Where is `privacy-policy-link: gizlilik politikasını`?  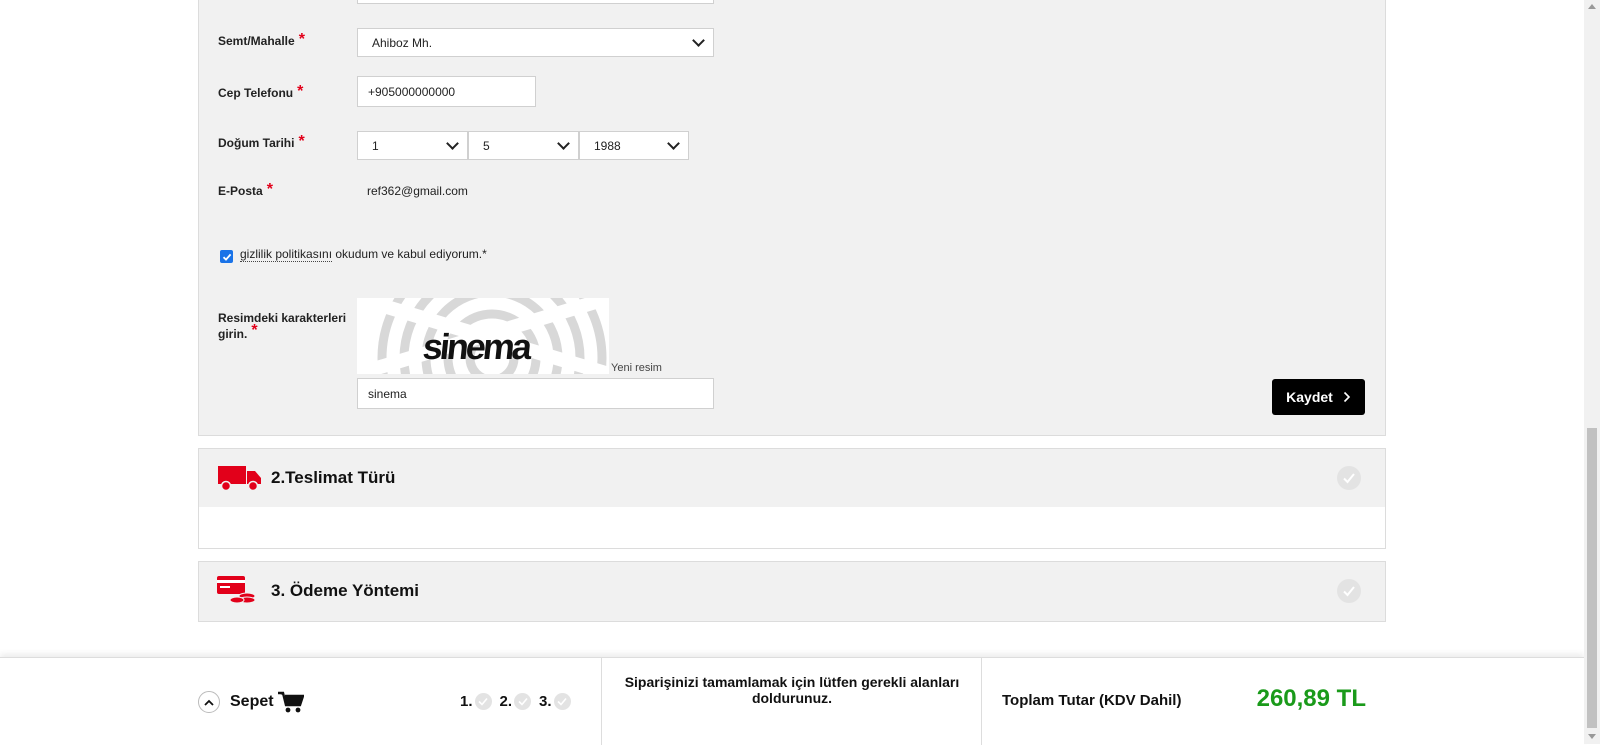
privacy-policy-link: gizlilik politikasını is located at coordinates (286, 254).